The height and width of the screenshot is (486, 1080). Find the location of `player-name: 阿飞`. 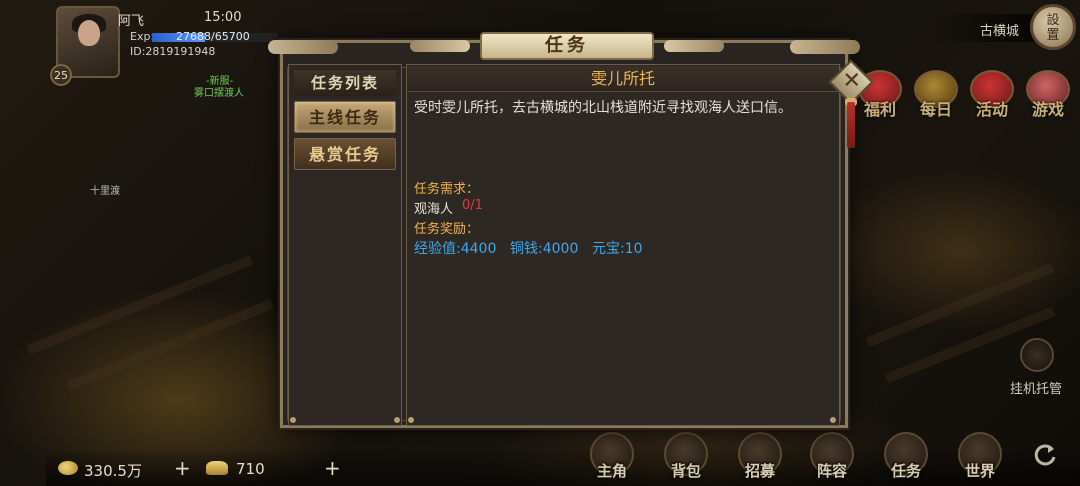

player-name: 阿飞 is located at coordinates (131, 21).